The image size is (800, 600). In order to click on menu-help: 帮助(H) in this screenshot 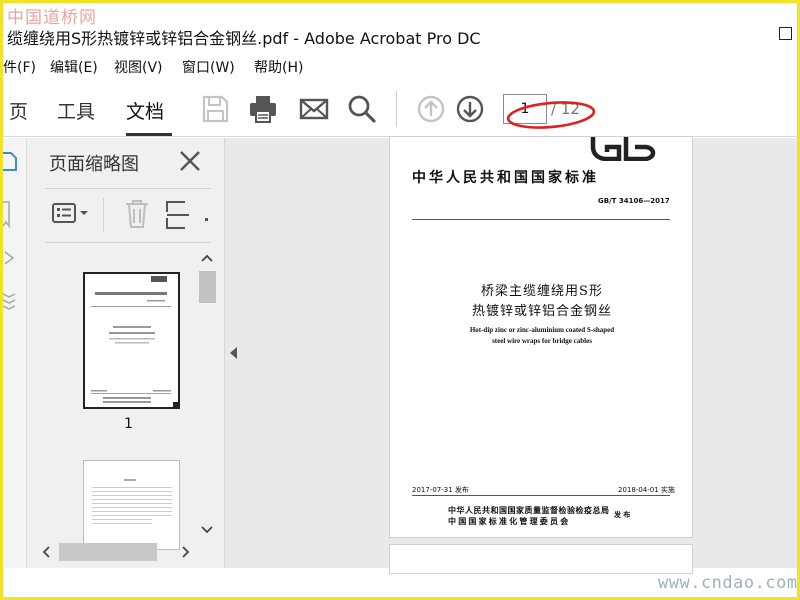, I will do `click(278, 67)`.